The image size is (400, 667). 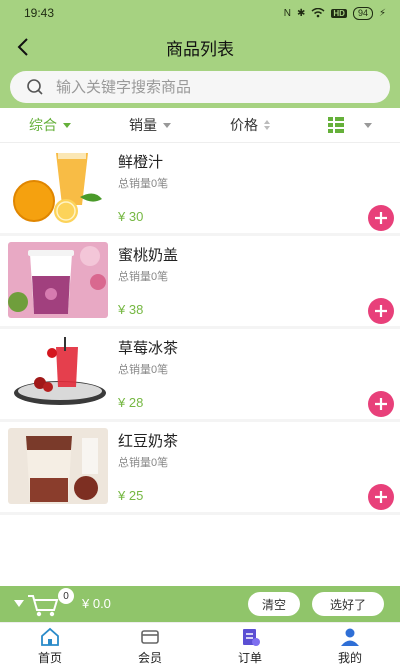 I want to click on tab-bar: 首页 会员 订单 我的, so click(x=200, y=644).